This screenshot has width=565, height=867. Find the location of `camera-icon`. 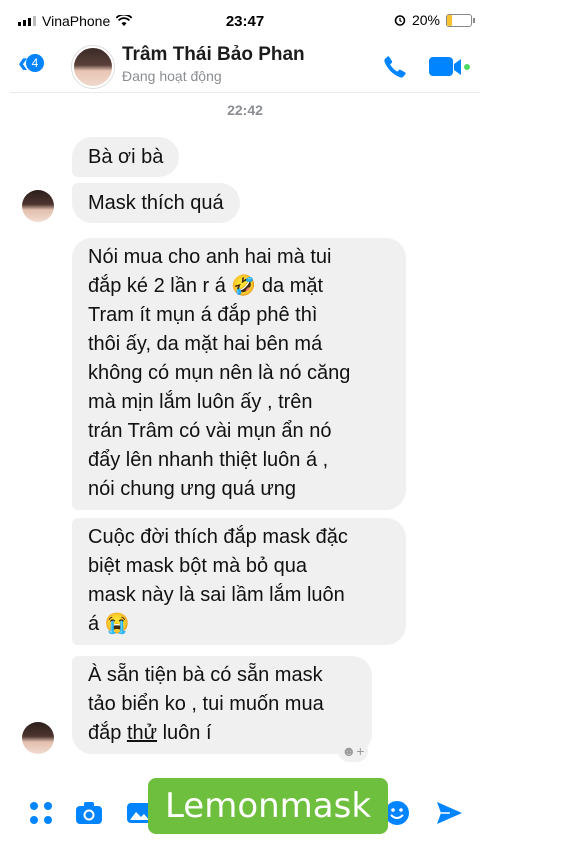

camera-icon is located at coordinates (89, 813).